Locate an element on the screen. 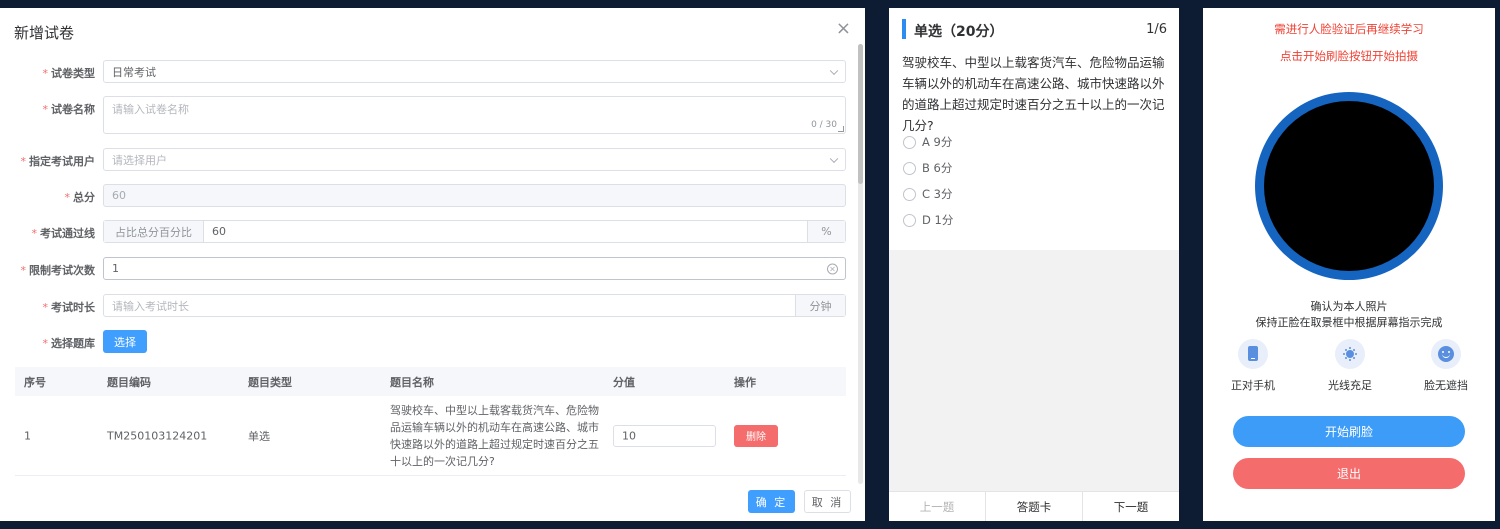  percent-append: % is located at coordinates (826, 231).